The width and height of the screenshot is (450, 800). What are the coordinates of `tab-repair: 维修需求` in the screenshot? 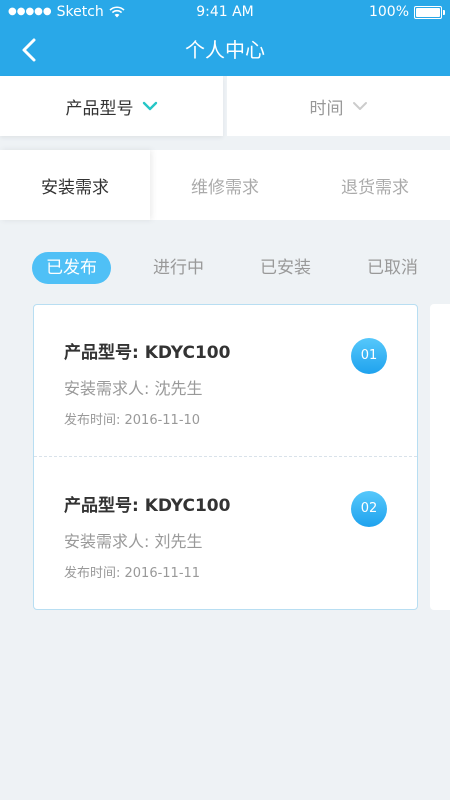 It's located at (225, 185).